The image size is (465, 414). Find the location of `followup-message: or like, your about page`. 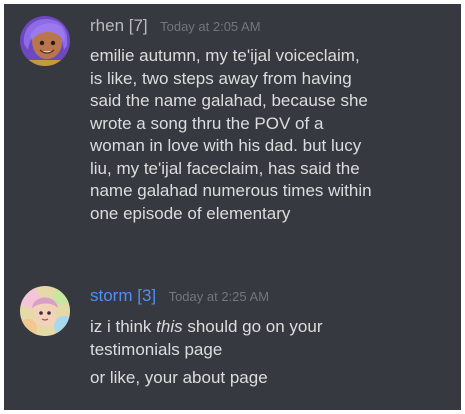

followup-message: or like, your about page is located at coordinates (179, 377).